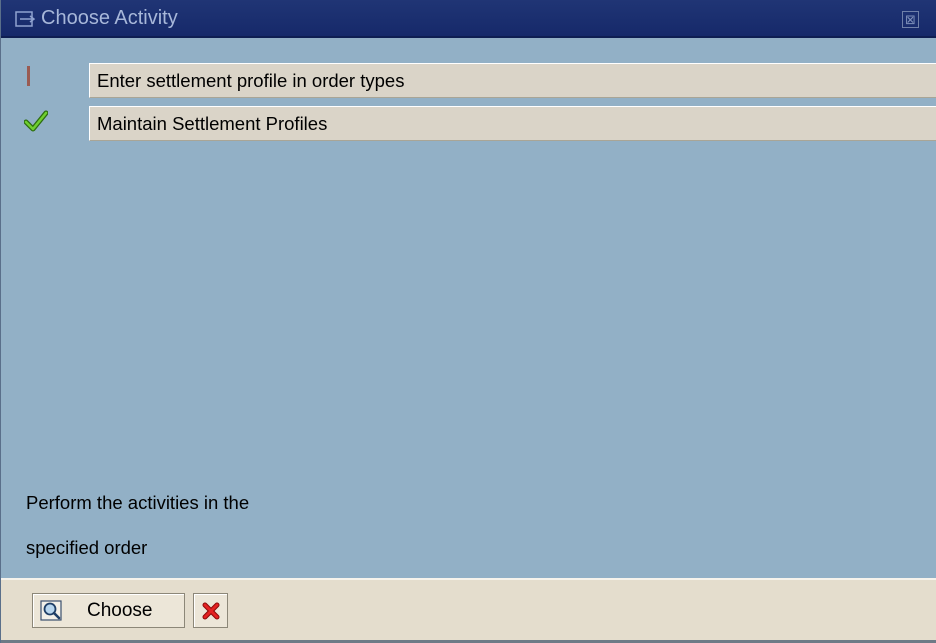 The image size is (936, 643). Describe the element at coordinates (28, 76) in the screenshot. I see `current-step-marker-icon` at that location.